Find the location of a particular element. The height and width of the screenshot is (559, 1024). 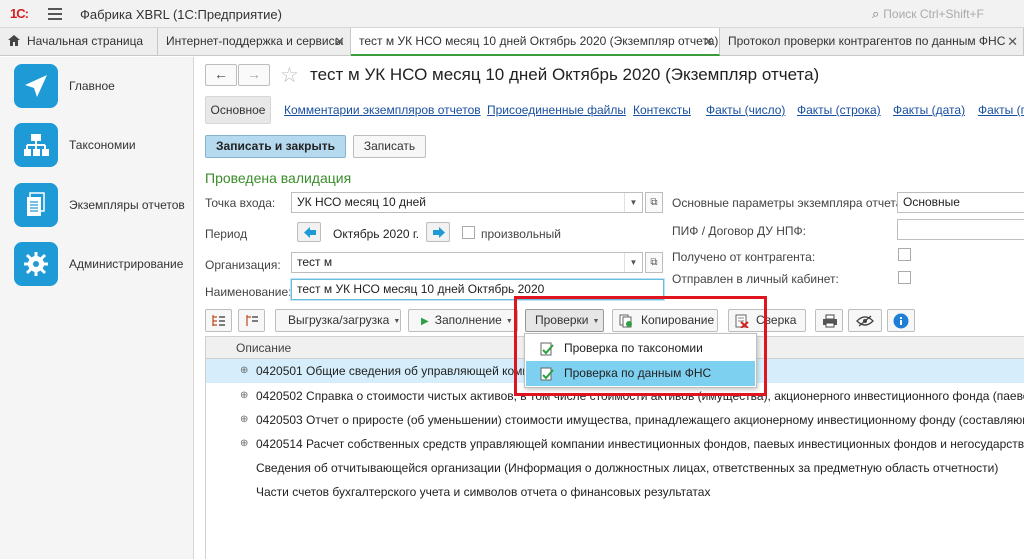

tab-label: Интернет-поддержка и сервисы is located at coordinates (255, 41).